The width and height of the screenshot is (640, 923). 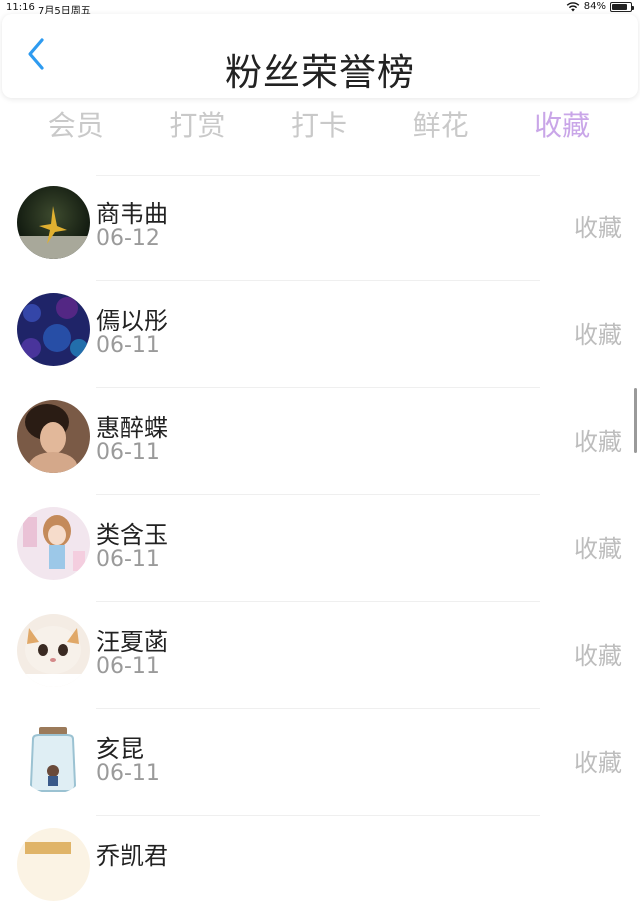 I want to click on fan-date: 06-12, so click(x=128, y=238).